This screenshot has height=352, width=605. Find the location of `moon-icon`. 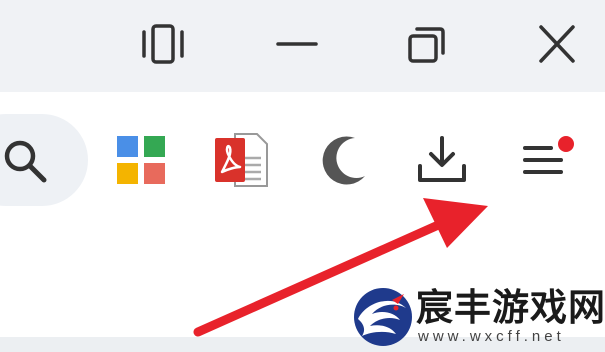

moon-icon is located at coordinates (343, 160).